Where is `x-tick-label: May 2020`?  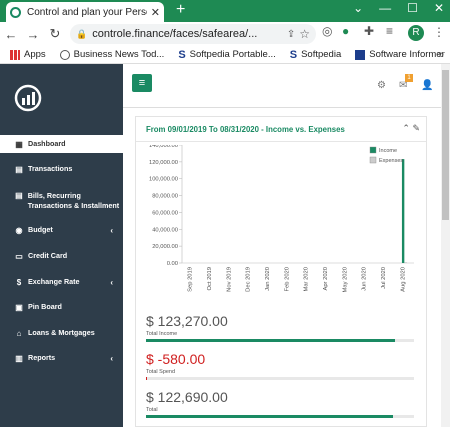
x-tick-label: May 2020 is located at coordinates (345, 279).